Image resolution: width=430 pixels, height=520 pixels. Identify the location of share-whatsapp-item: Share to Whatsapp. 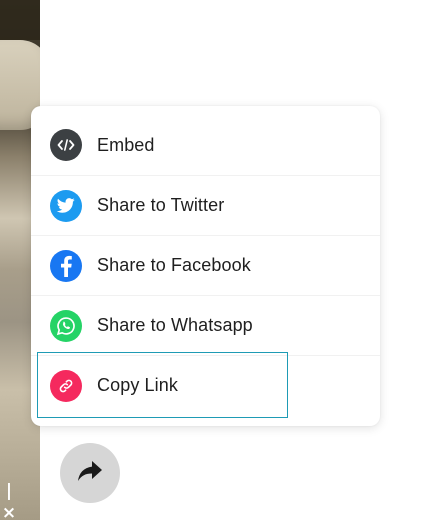
(205, 325).